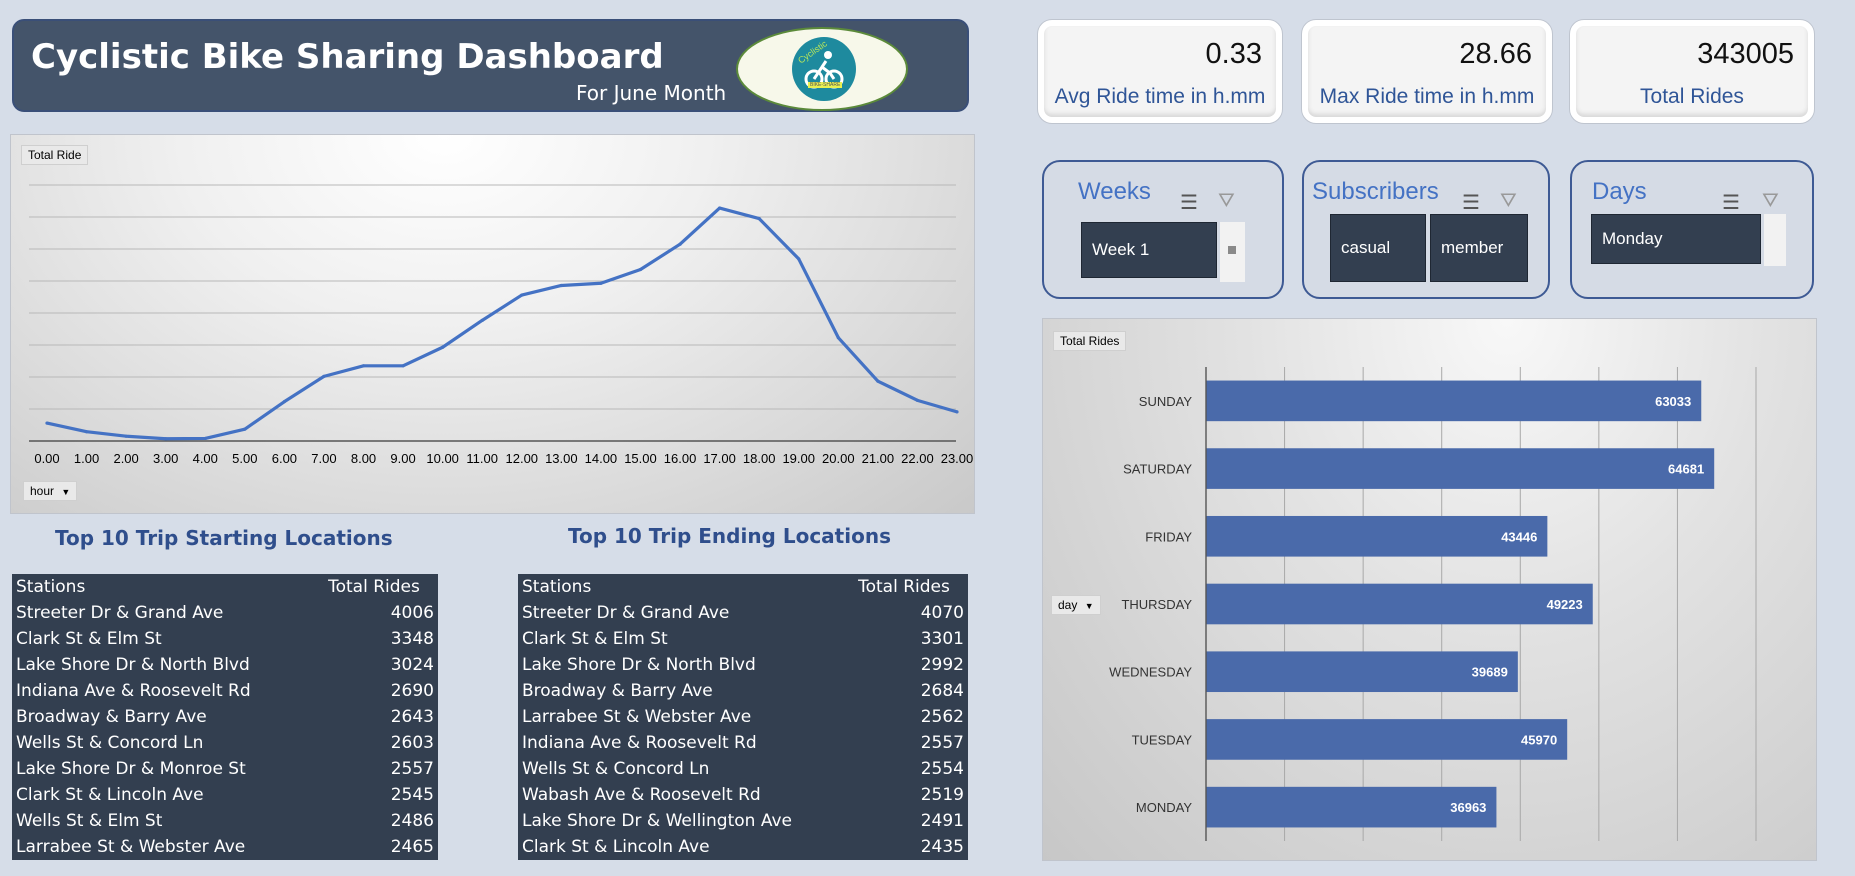 This screenshot has width=1855, height=876. What do you see at coordinates (165, 458) in the screenshot?
I see `x-tick-label: 3.00` at bounding box center [165, 458].